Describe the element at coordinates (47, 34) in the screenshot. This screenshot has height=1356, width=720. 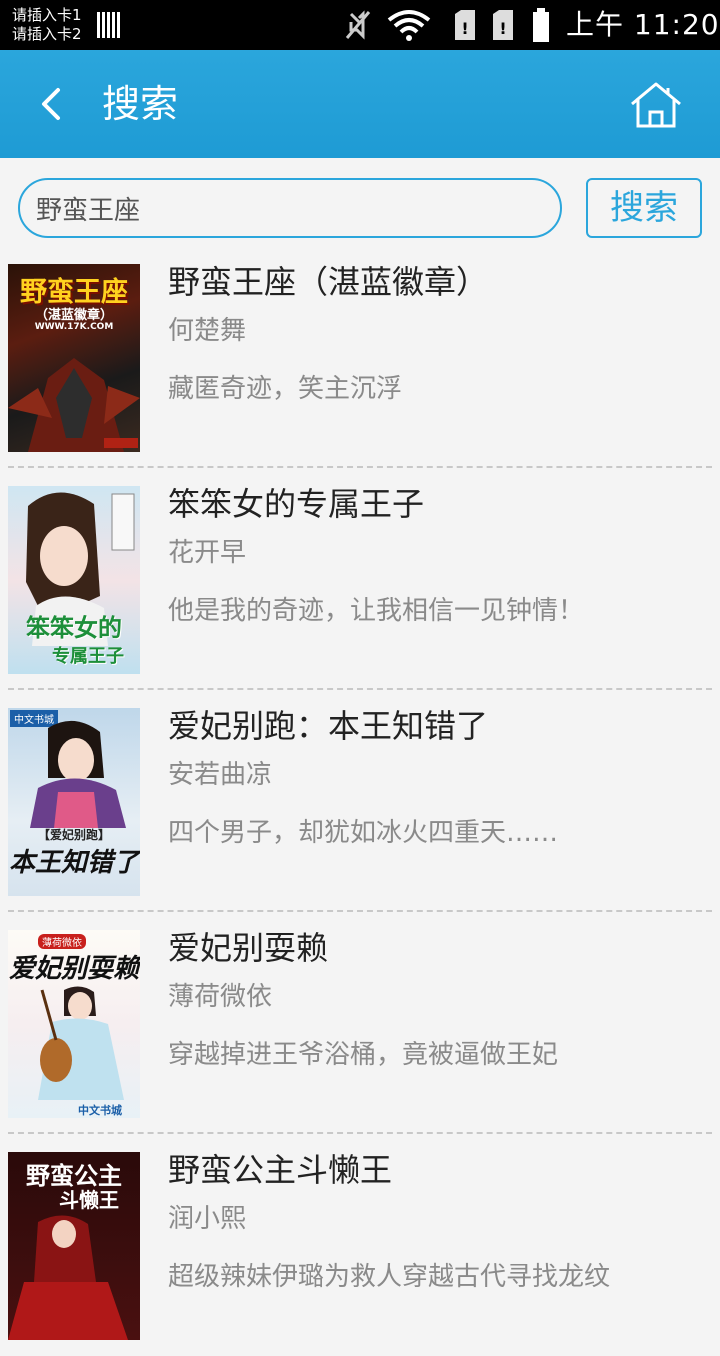
I see `sim2-label: 请插入卡2` at that location.